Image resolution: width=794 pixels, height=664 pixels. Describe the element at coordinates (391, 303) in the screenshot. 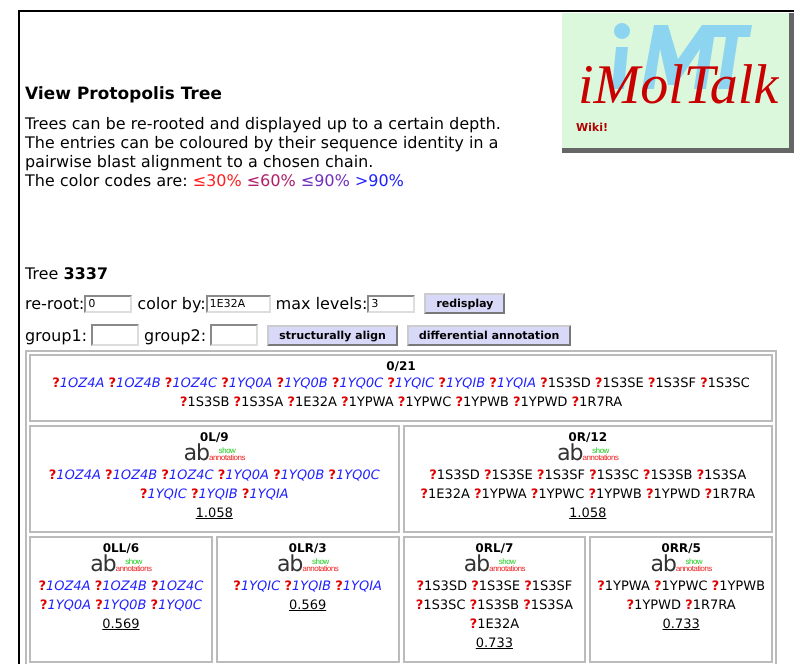

I see `text-field: 3` at that location.